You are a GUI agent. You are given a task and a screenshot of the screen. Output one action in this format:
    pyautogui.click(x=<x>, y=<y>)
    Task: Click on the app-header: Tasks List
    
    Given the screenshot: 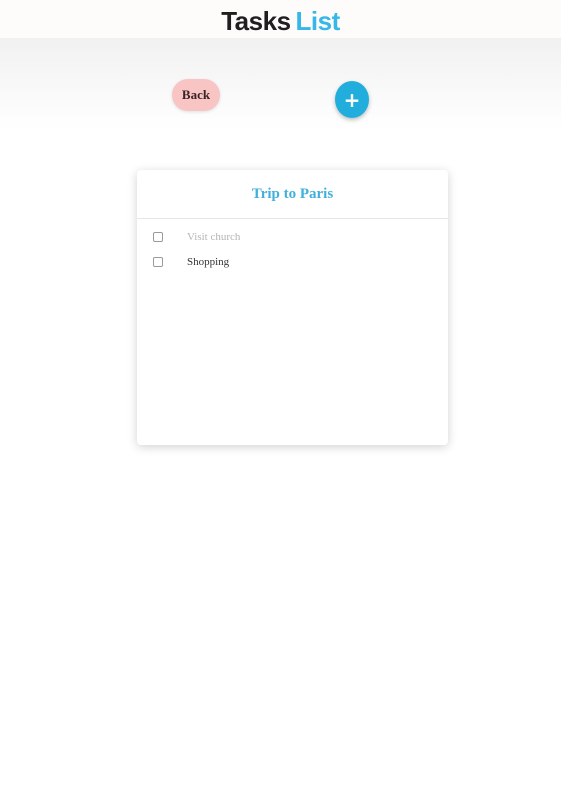 What is the action you would take?
    pyautogui.click(x=280, y=19)
    